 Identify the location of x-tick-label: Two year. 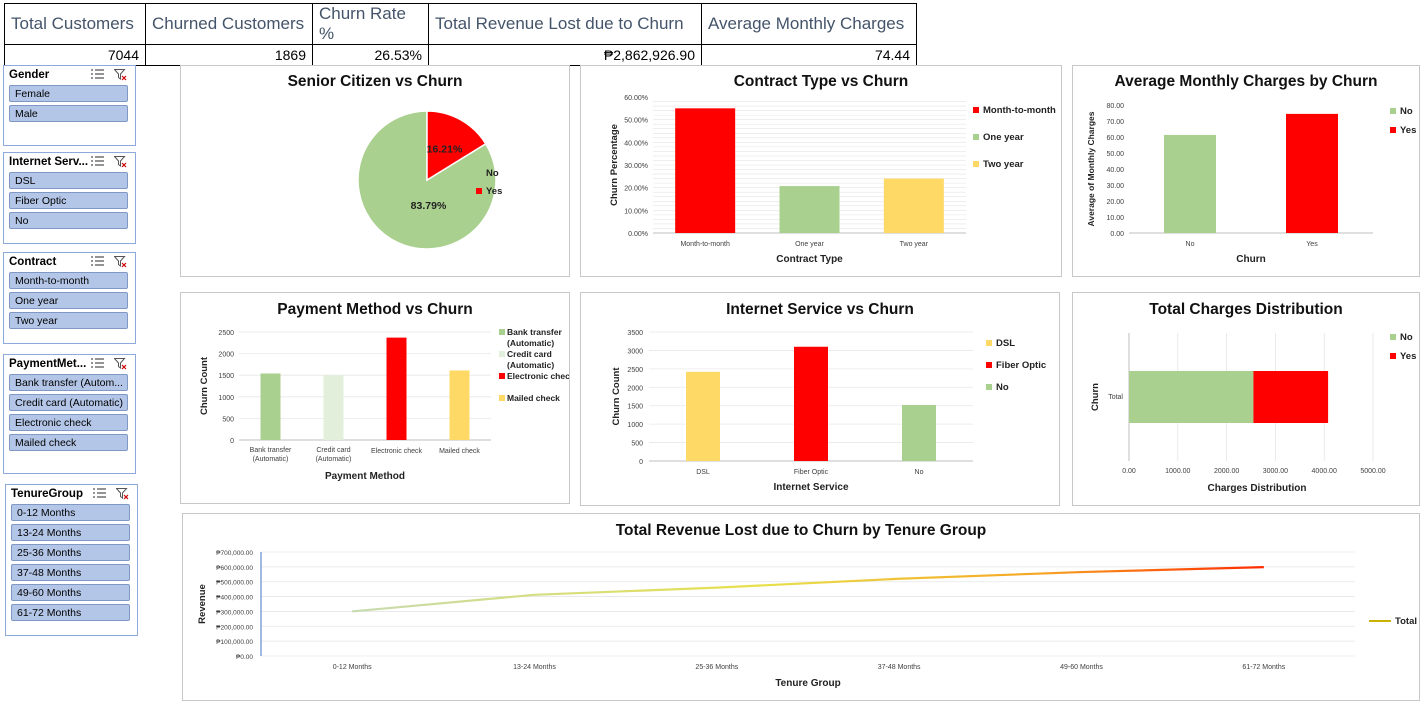
(914, 244).